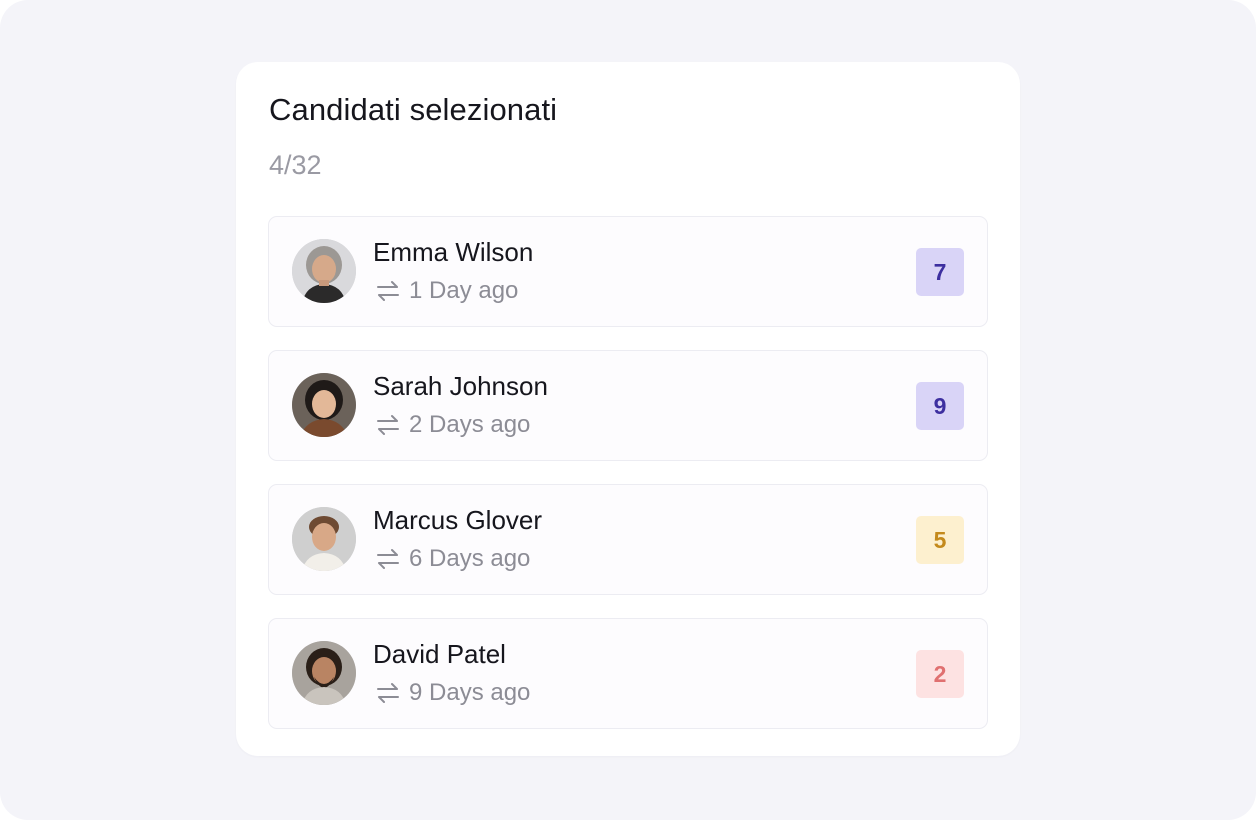 This screenshot has width=1256, height=820. What do you see at coordinates (460, 386) in the screenshot?
I see `candidate-name: Sarah Johnson` at bounding box center [460, 386].